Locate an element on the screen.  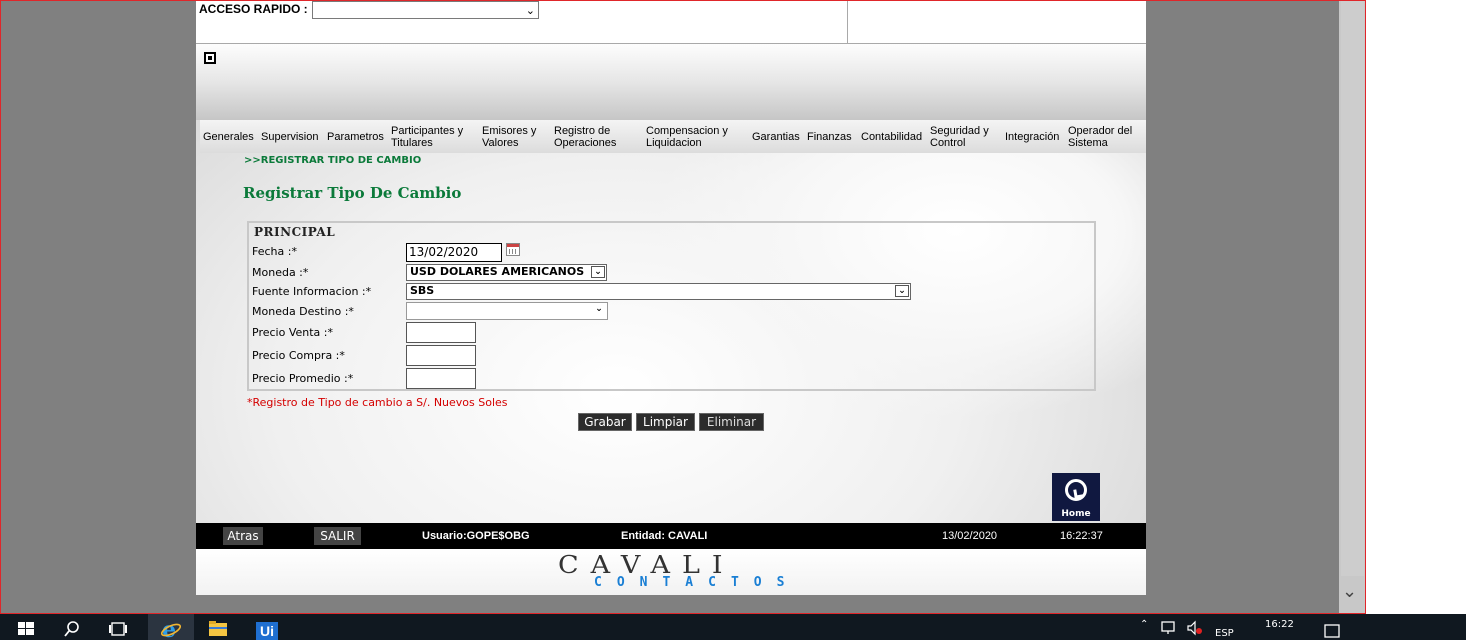
moneda-destino-select: ⌄ is located at coordinates (507, 311).